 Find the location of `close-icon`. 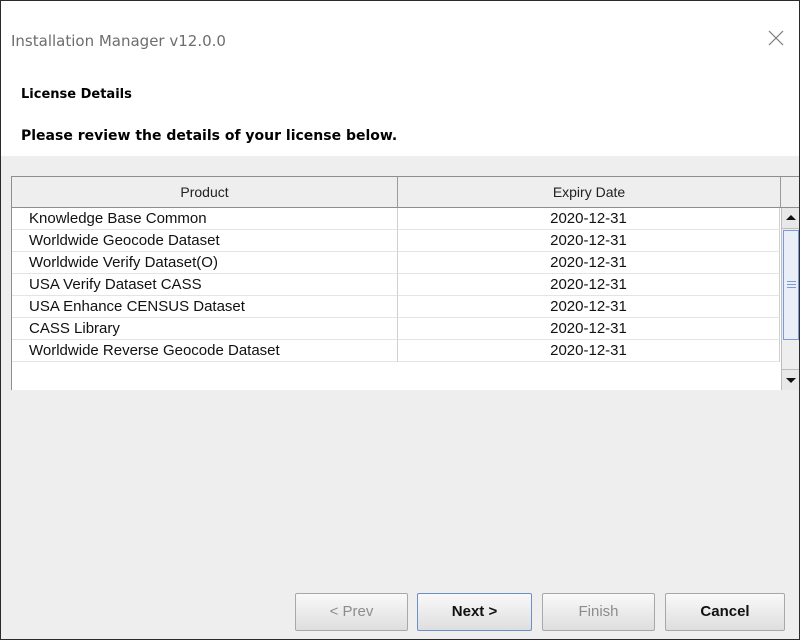

close-icon is located at coordinates (776, 38).